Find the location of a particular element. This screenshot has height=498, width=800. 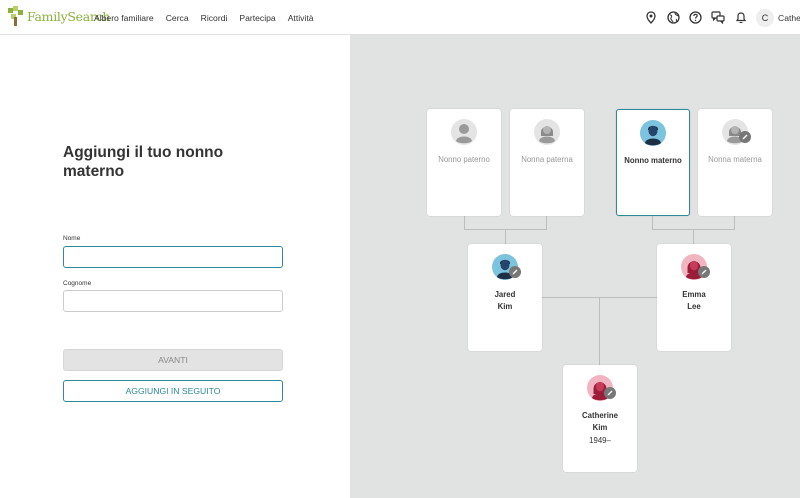

card-name: Emma Lee is located at coordinates (694, 301).